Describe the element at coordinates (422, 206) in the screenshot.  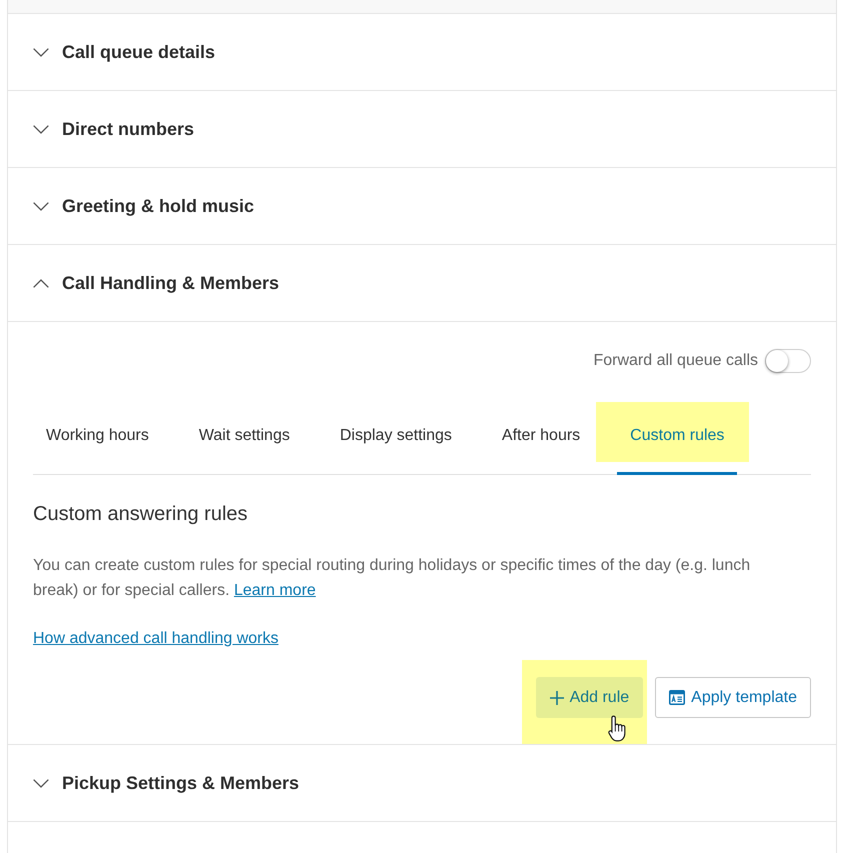
I see `accordion-header: Greeting & hold music` at that location.